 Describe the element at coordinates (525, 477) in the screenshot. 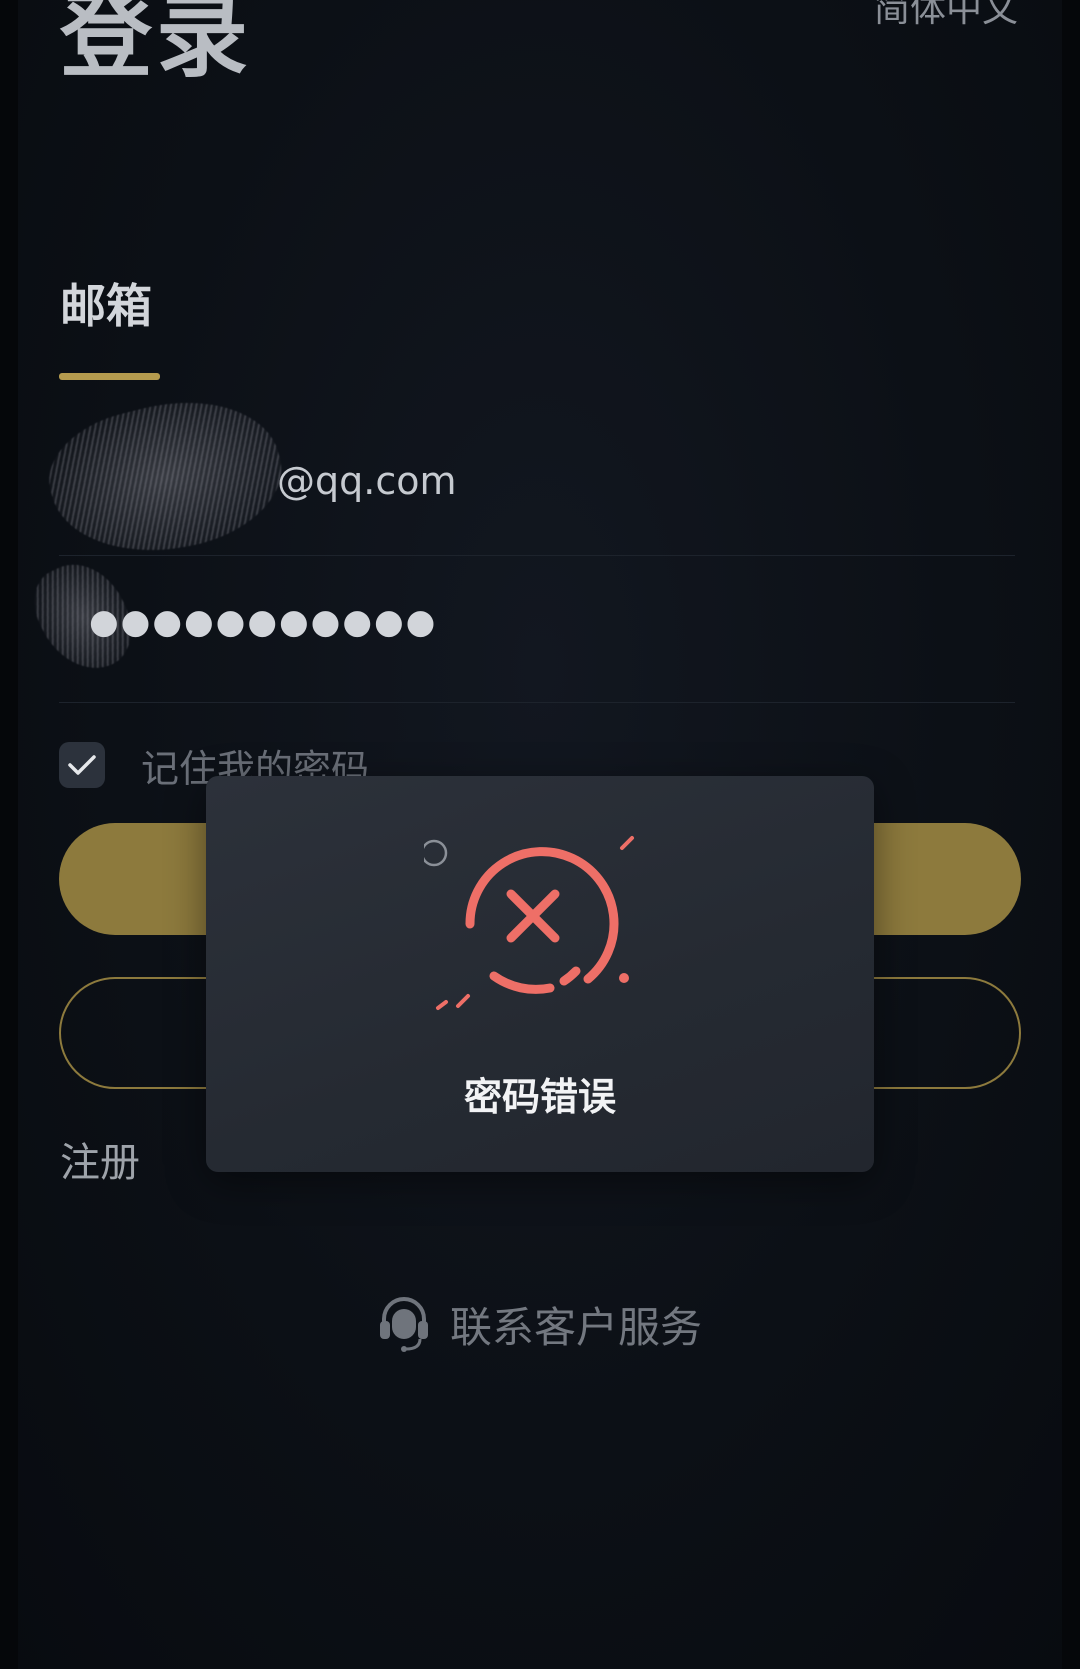

I see `email-field: @qq.com` at that location.